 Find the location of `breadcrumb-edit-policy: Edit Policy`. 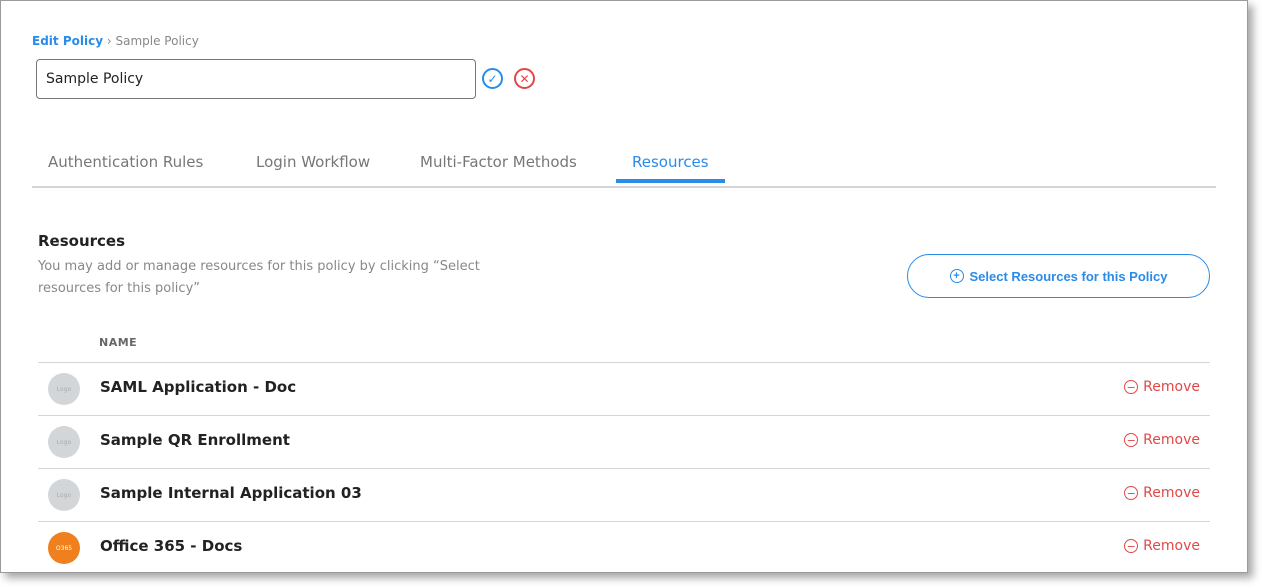

breadcrumb-edit-policy: Edit Policy is located at coordinates (67, 41).